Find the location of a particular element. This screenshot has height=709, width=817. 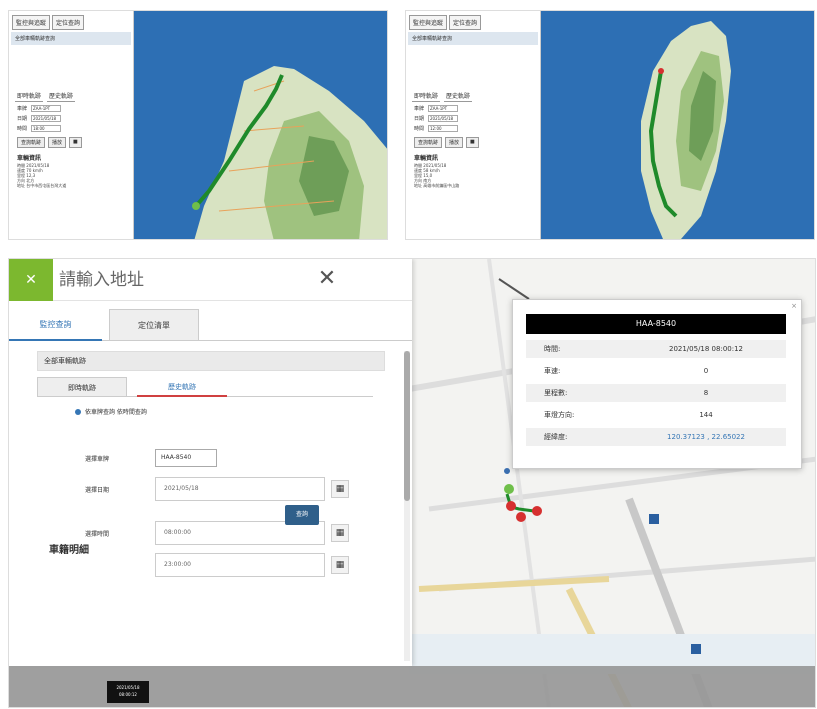

time-label: 選擇時間 is located at coordinates (97, 534).